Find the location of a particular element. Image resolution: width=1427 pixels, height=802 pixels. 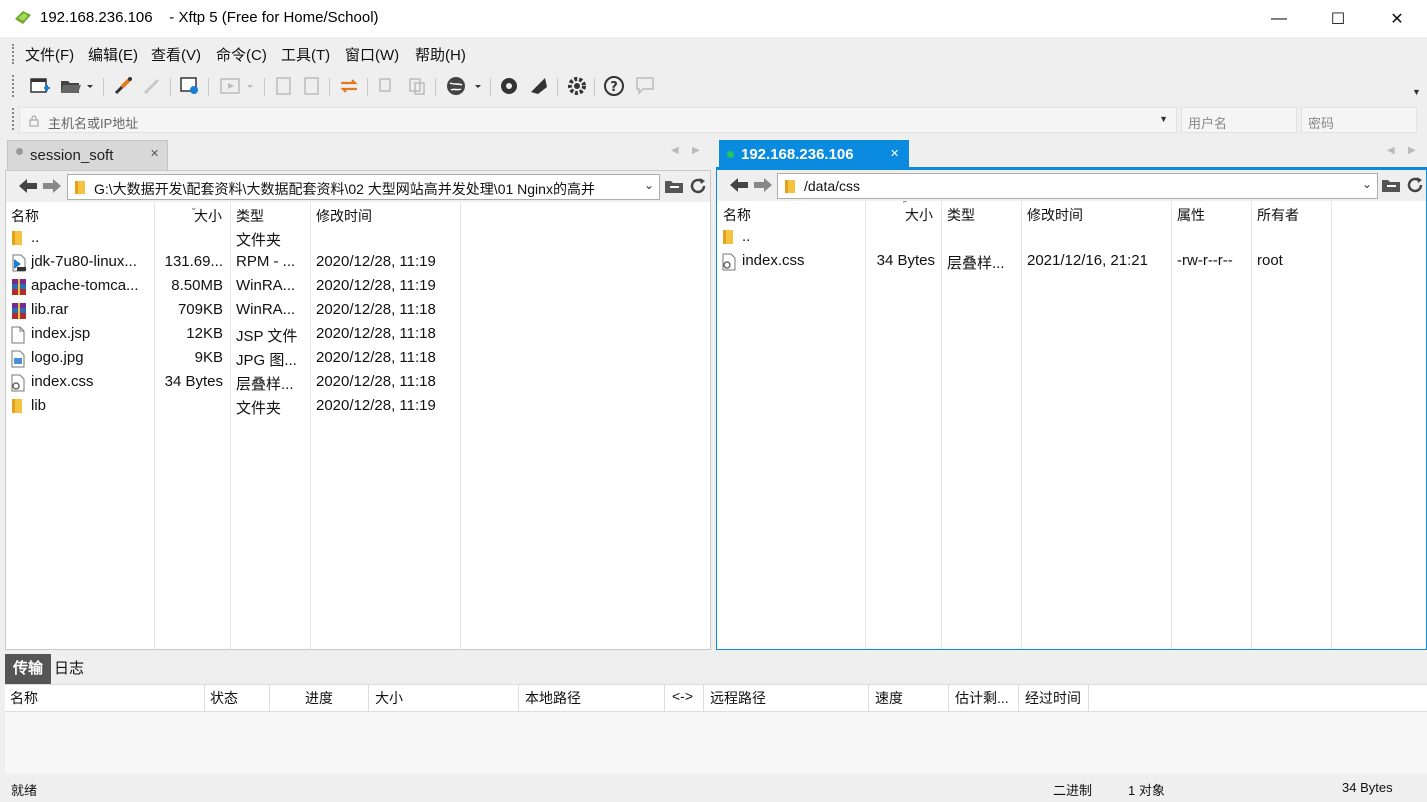

xshell-button is located at coordinates (509, 86).